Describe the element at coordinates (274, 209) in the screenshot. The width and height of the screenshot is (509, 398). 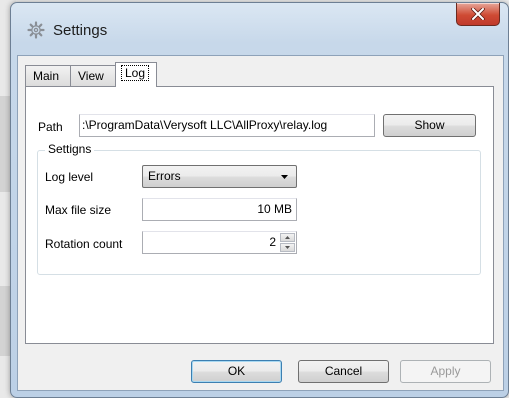
I see `max-file-size-value: 10 MB` at that location.